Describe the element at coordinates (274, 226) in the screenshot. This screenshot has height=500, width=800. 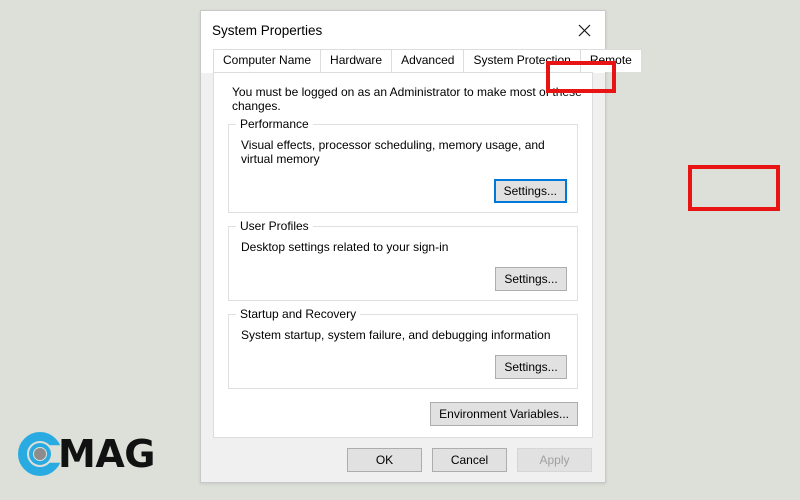
I see `user-profiles-group-label: User Profiles` at that location.